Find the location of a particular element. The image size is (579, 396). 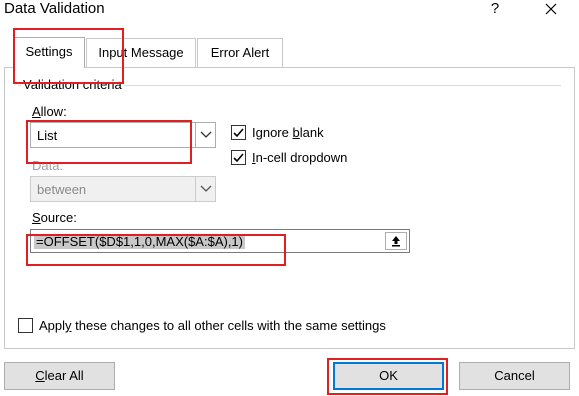

ignore-blank-checkbox: Ignore blank is located at coordinates (277, 132).